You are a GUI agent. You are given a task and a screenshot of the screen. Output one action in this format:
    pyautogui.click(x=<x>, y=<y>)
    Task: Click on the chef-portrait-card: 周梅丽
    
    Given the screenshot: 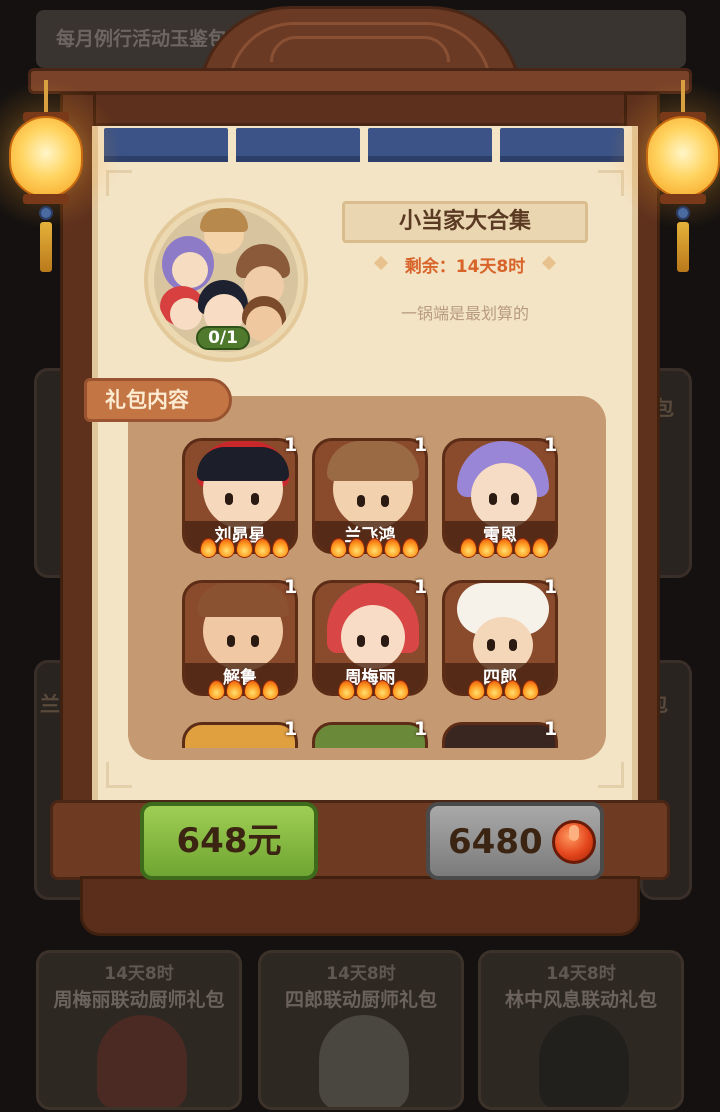 What is the action you would take?
    pyautogui.click(x=370, y=638)
    